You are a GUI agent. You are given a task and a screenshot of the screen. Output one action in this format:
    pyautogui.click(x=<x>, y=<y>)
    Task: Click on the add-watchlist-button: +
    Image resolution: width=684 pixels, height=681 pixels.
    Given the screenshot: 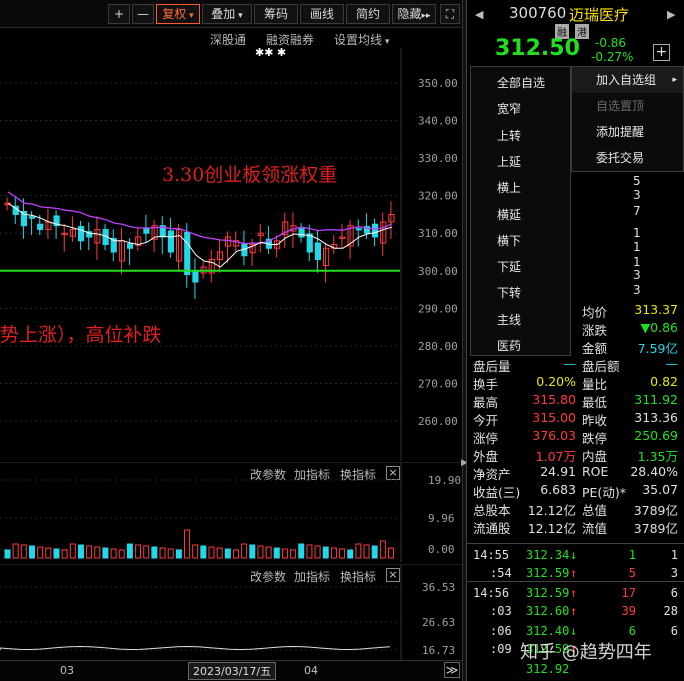 What is the action you would take?
    pyautogui.click(x=661, y=52)
    